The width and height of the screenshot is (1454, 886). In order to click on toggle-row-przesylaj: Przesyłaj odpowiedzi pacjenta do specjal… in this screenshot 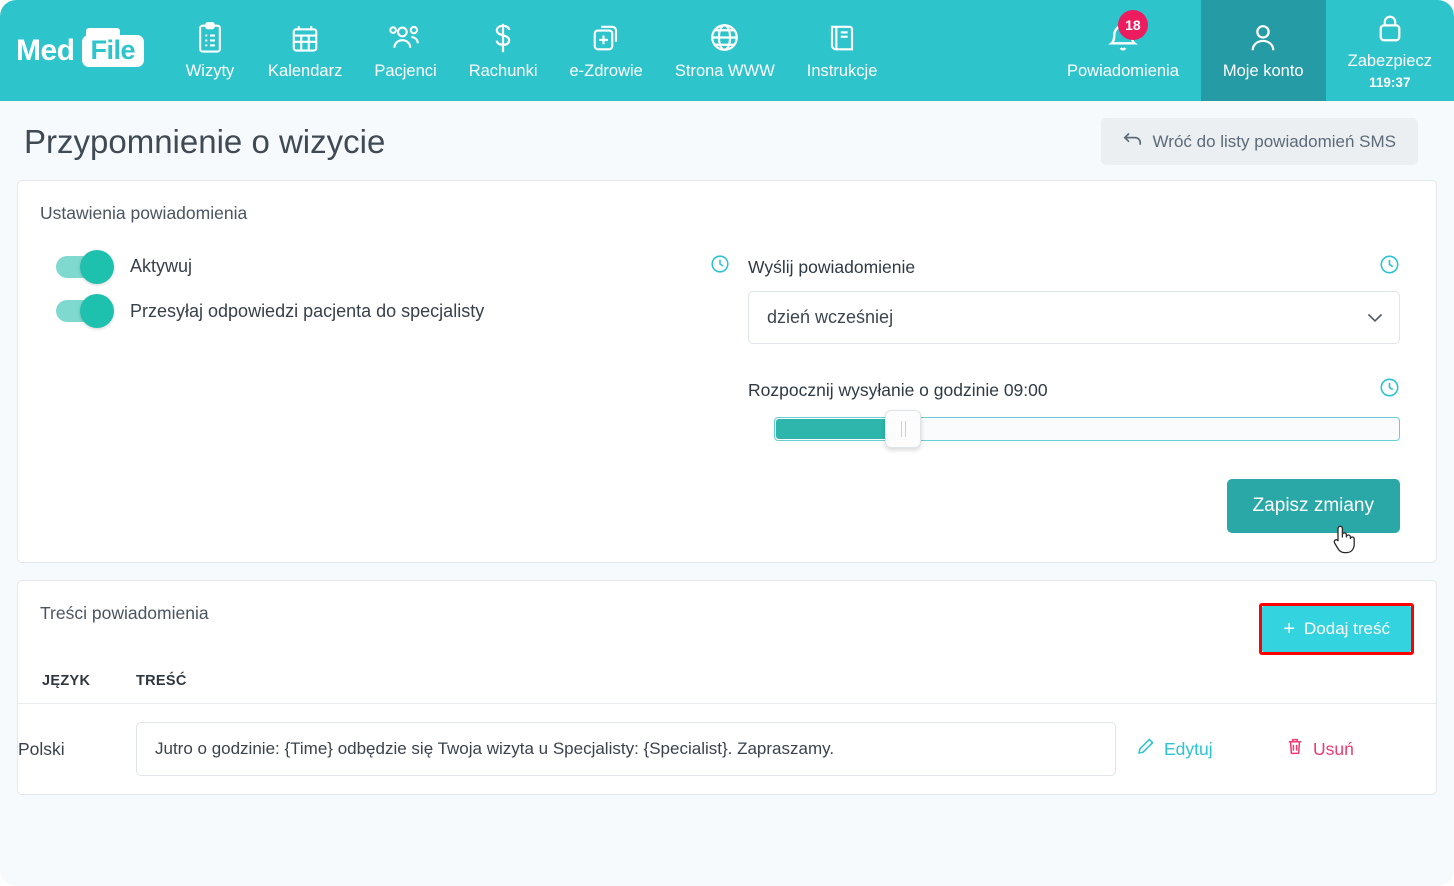, I will do `click(402, 311)`.